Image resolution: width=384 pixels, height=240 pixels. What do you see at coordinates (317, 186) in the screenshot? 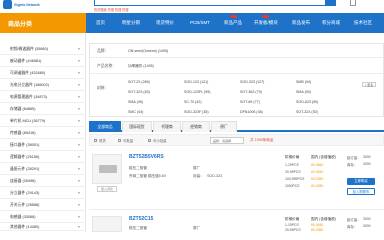
I see `tier-price: ¥0.0280` at bounding box center [317, 186].